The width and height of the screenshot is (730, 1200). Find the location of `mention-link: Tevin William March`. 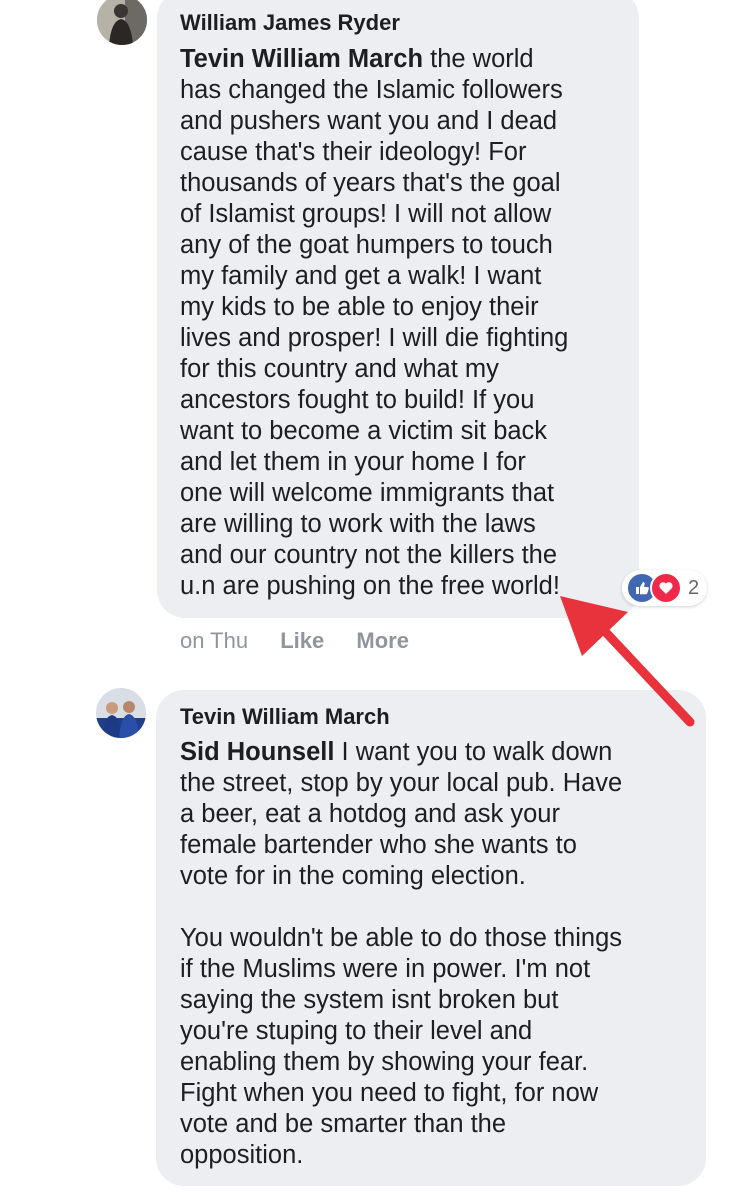

mention-link: Tevin William March is located at coordinates (301, 59).